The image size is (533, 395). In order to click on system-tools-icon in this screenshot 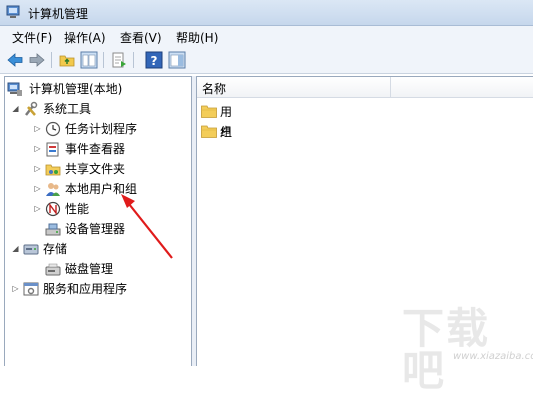, I will do `click(31, 108)`.